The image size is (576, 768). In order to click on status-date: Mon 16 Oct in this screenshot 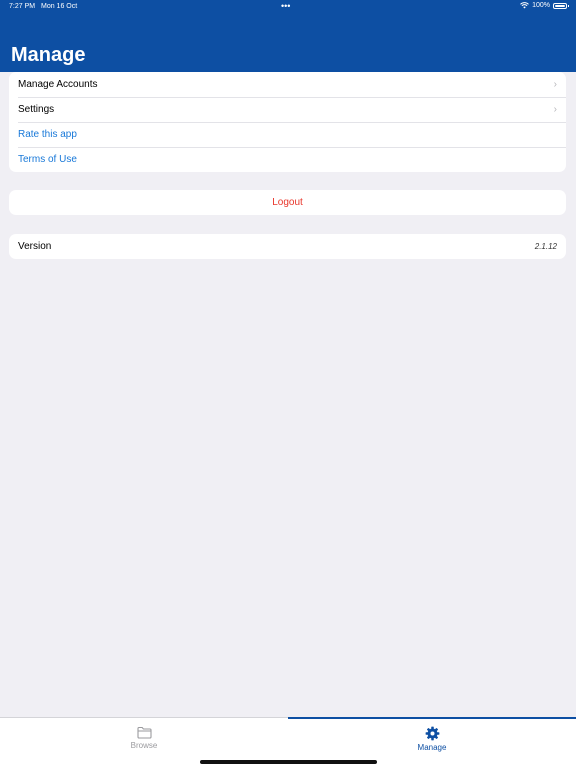, I will do `click(59, 6)`.